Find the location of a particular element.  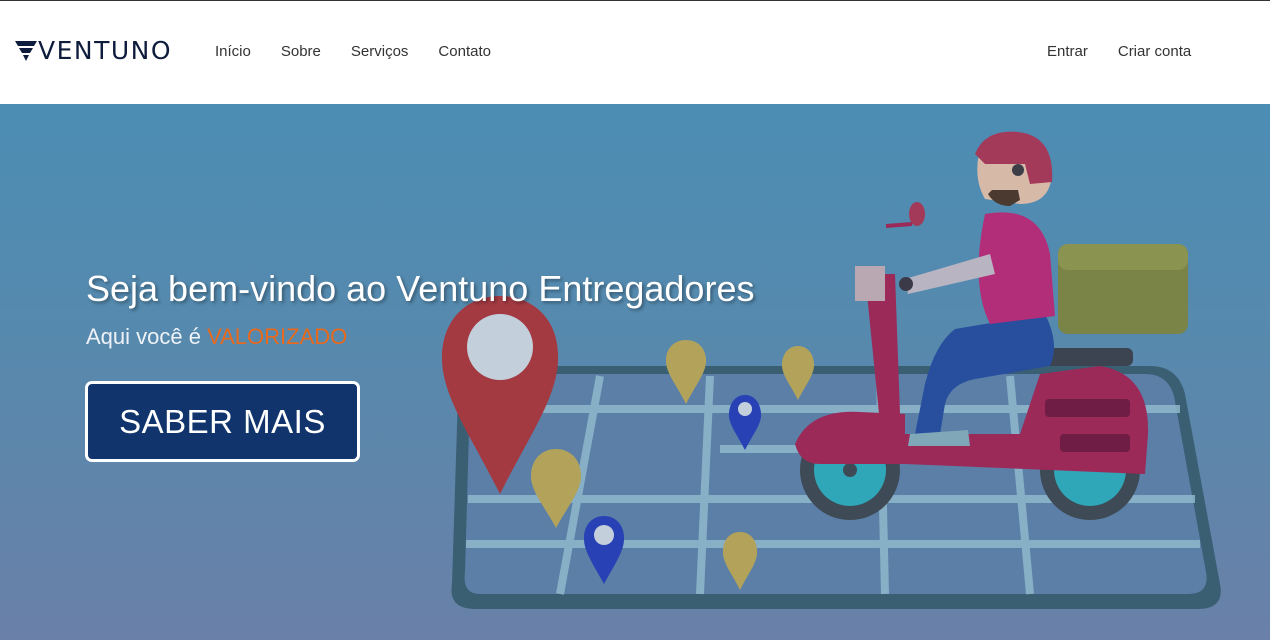

logo-v-icon is located at coordinates (26, 51).